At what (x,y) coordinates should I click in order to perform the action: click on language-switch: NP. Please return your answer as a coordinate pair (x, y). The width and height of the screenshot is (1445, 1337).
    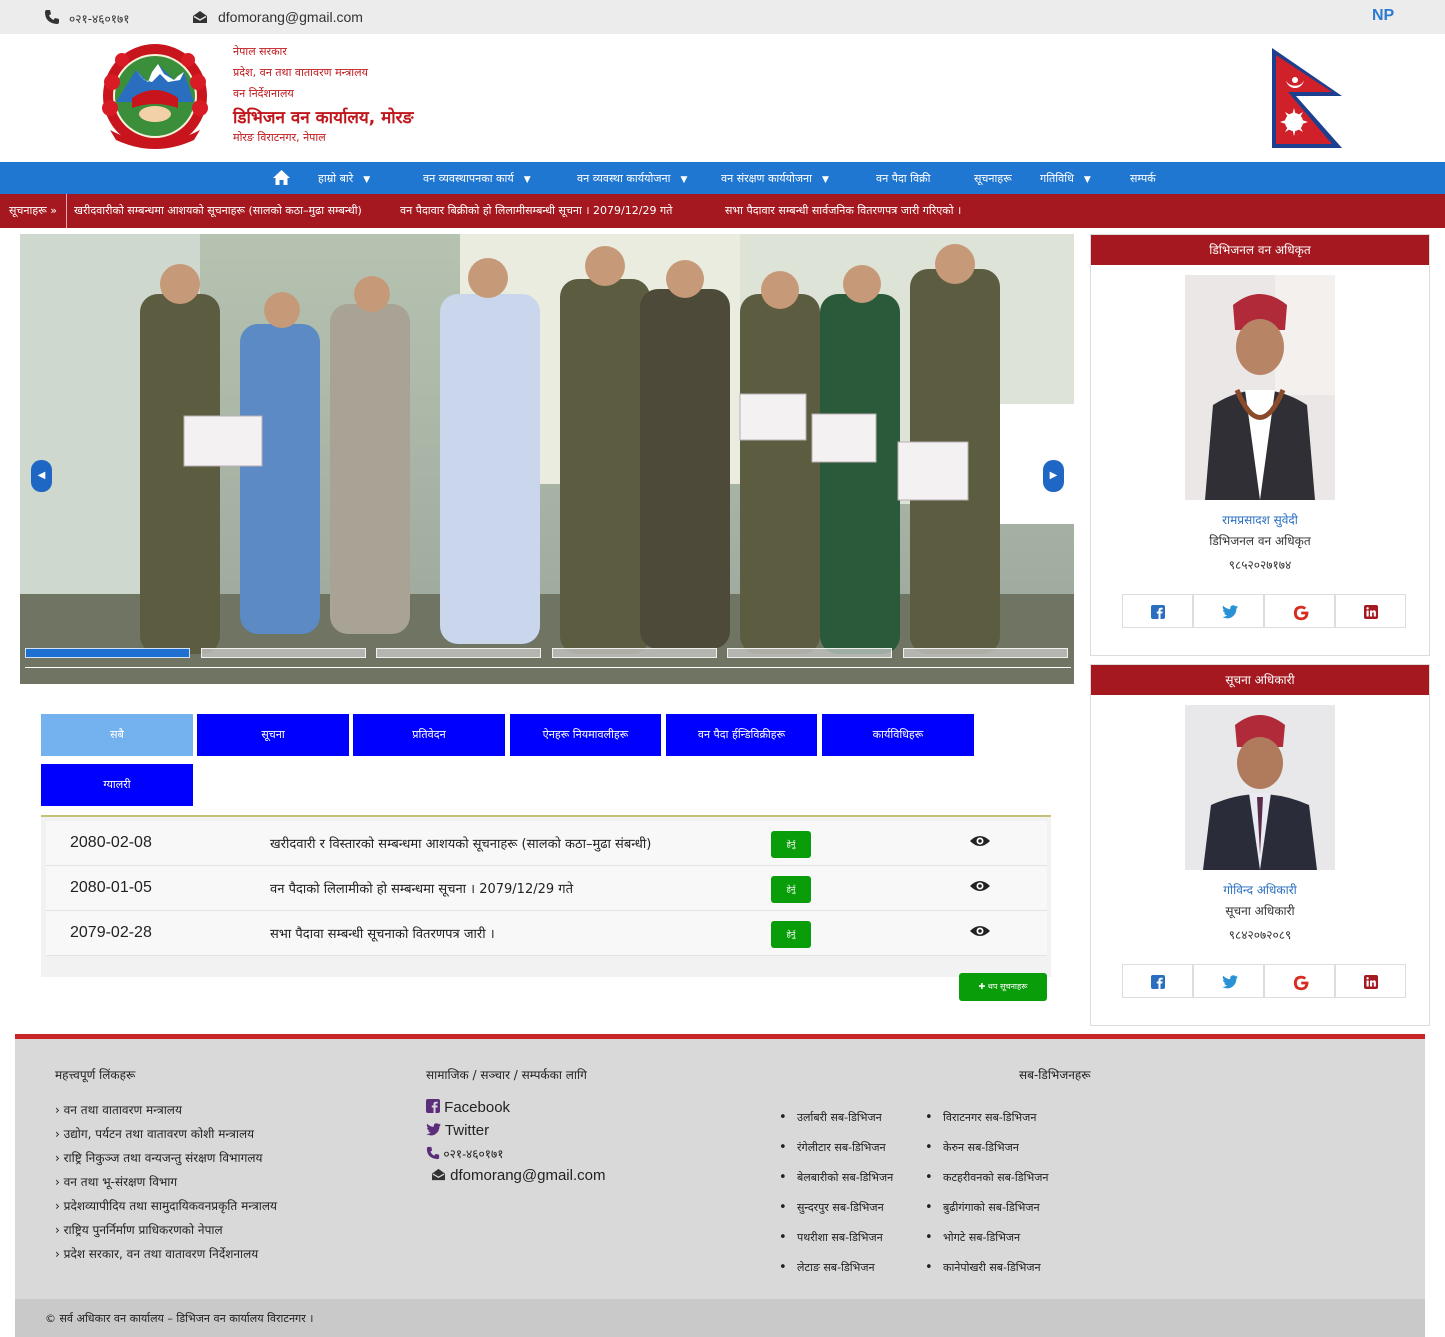
    Looking at the image, I should click on (1383, 16).